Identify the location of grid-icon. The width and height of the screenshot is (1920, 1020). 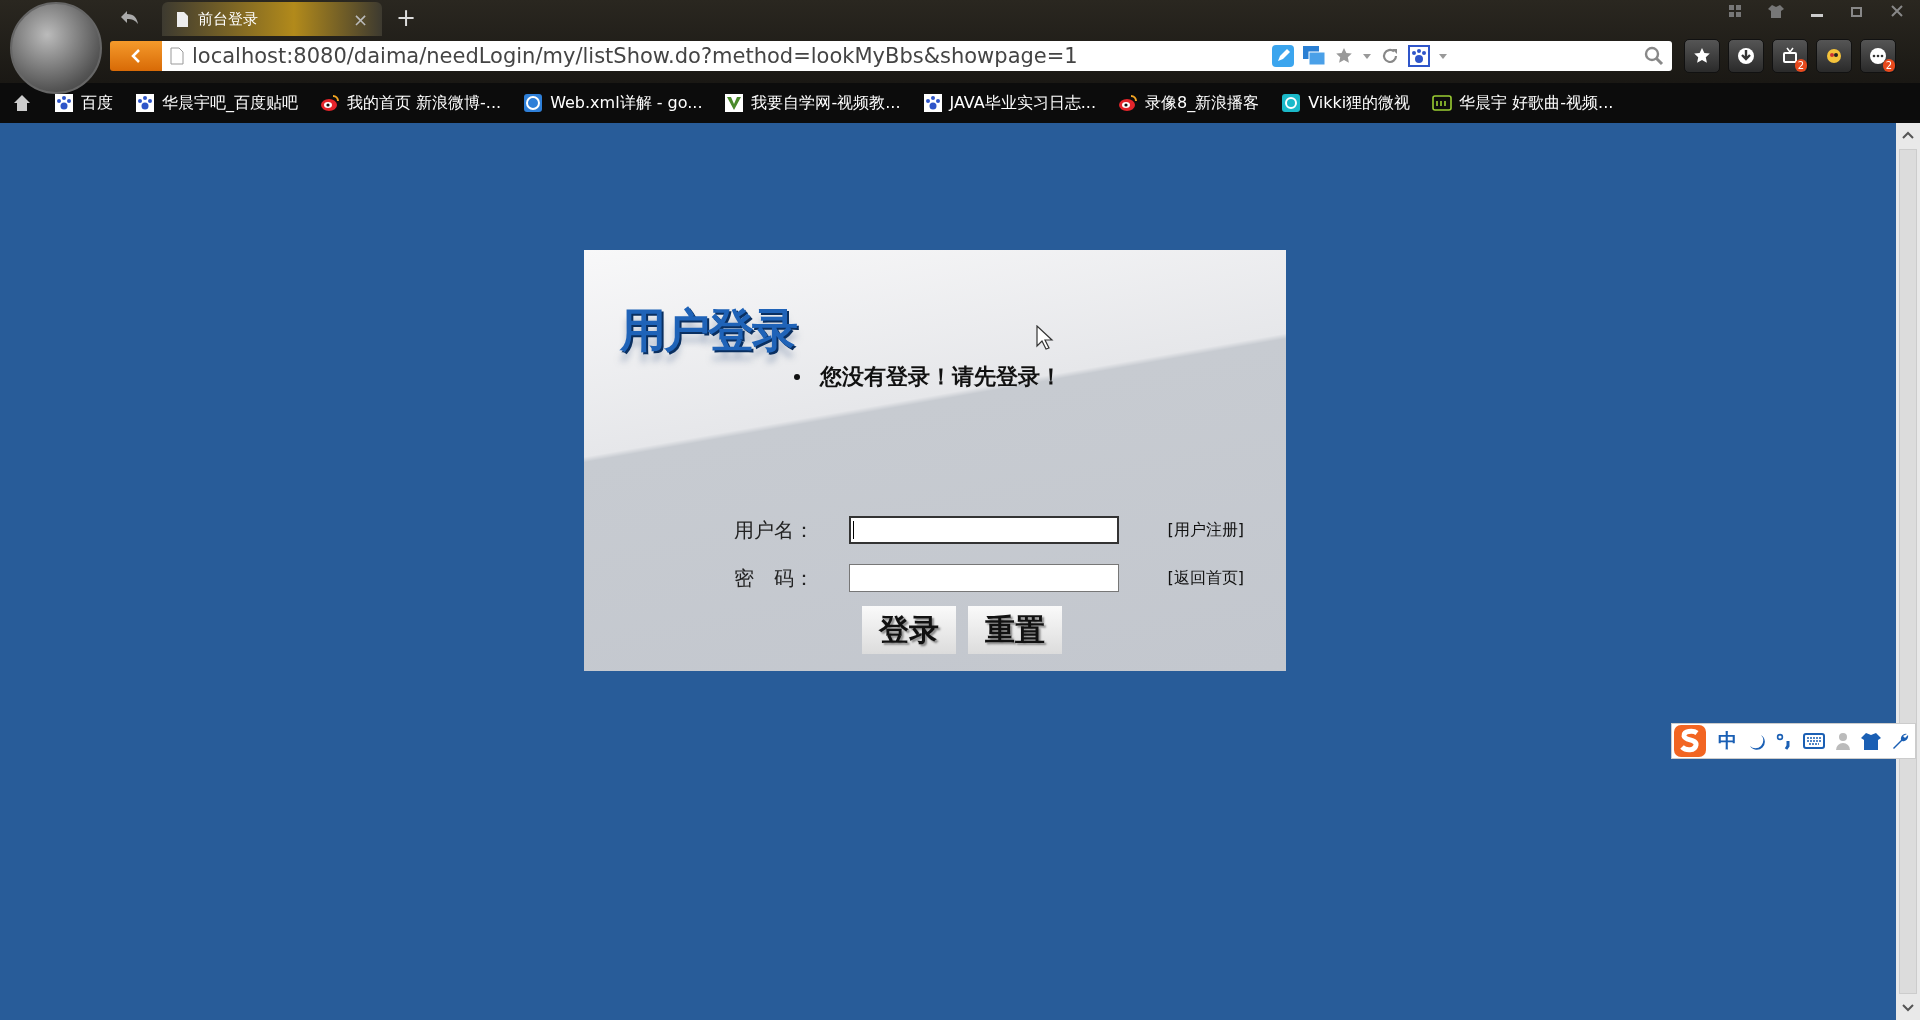
(1735, 11).